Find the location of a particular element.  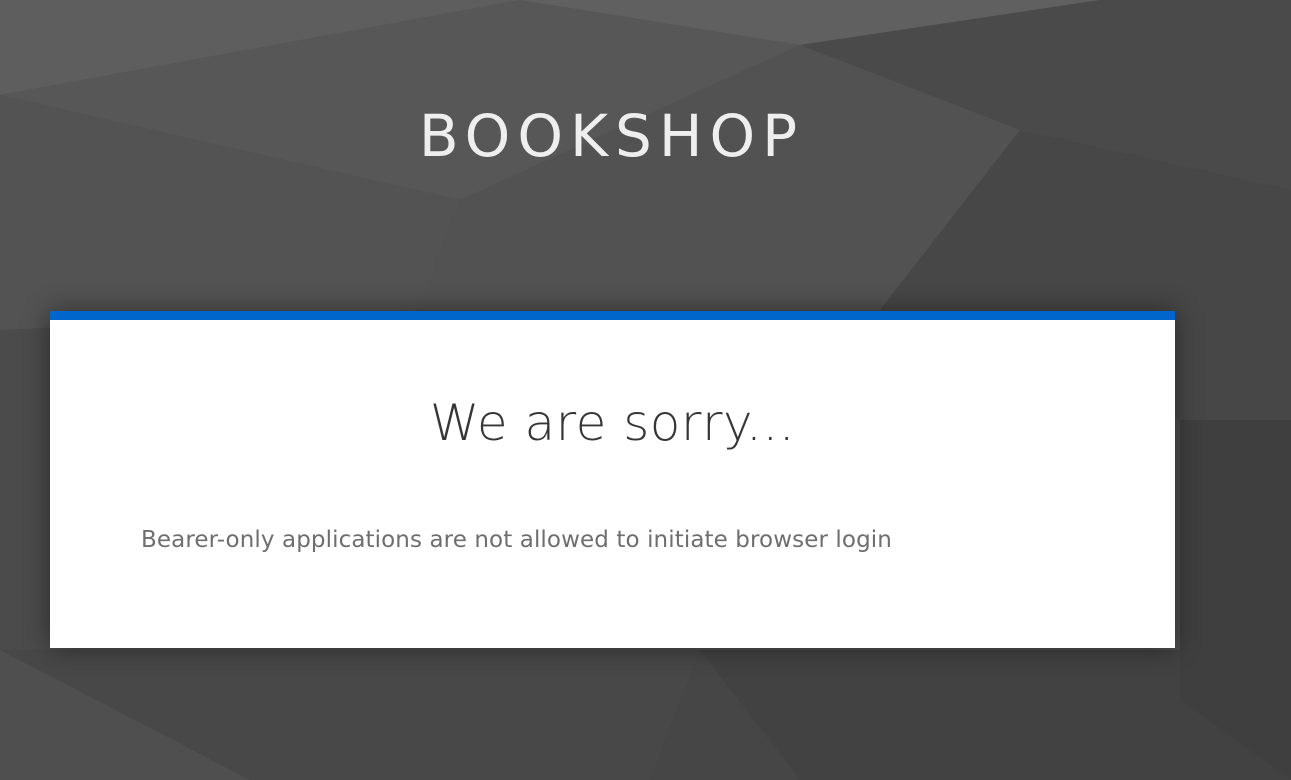

brand-title: BOOKSHOP is located at coordinates (611, 136).